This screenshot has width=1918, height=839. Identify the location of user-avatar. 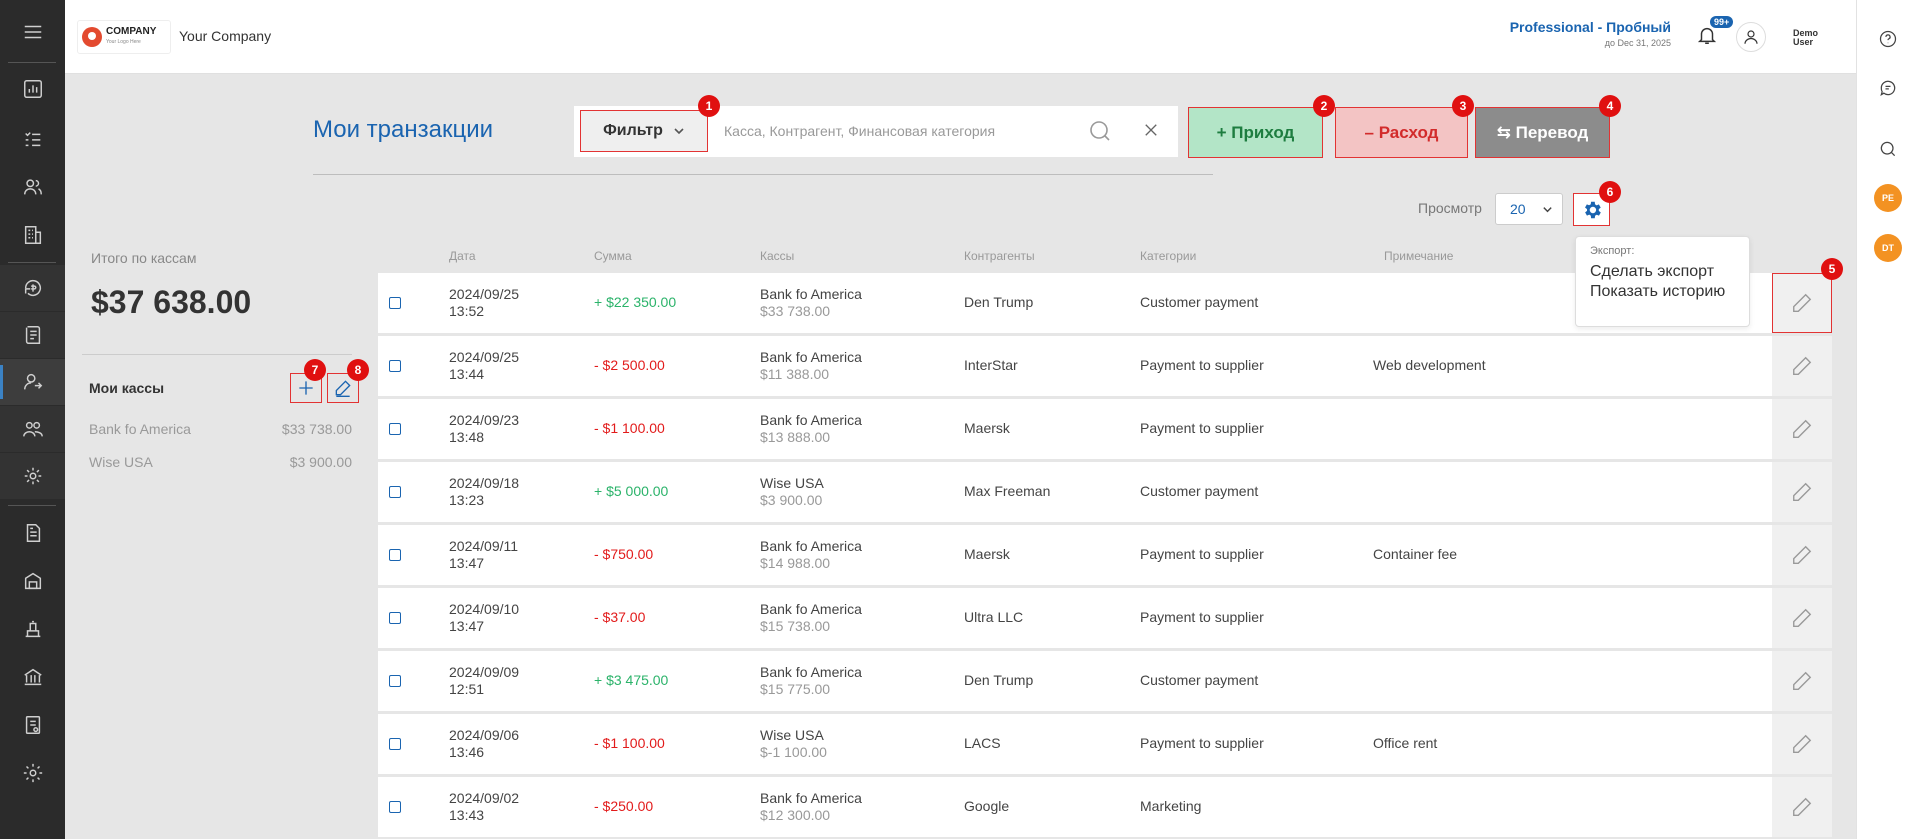
(1751, 37).